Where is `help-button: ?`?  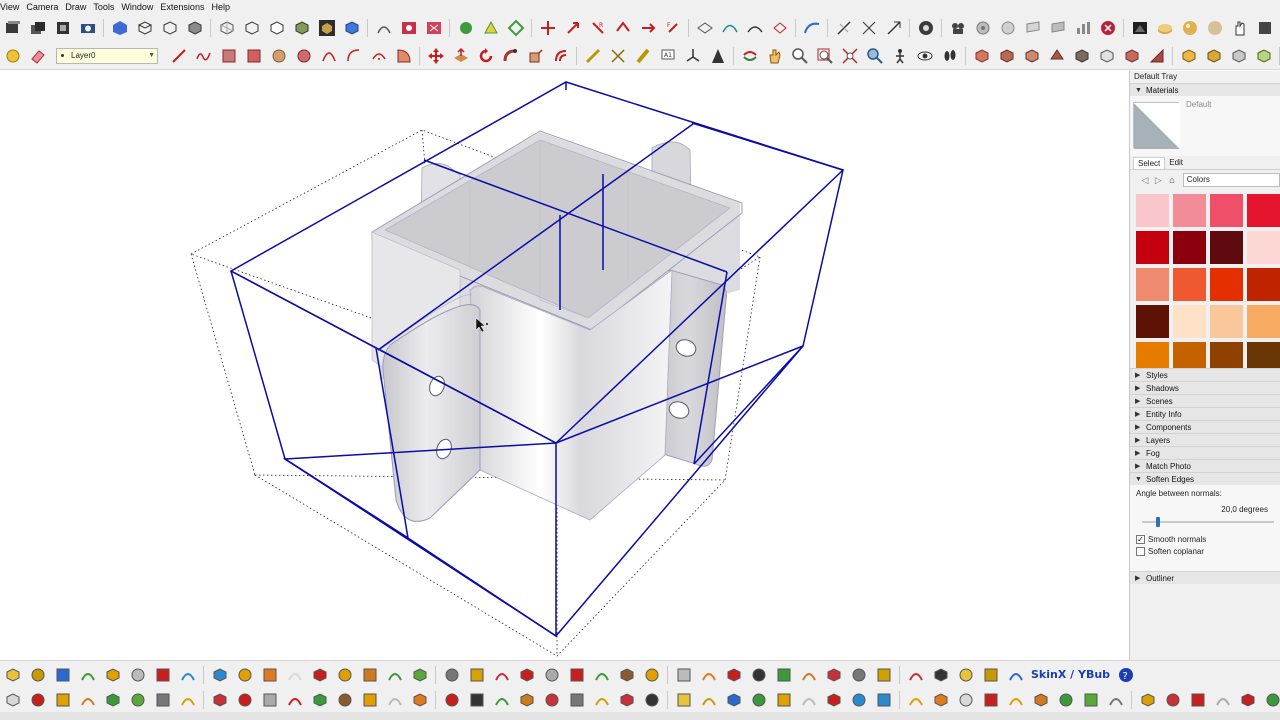 help-button: ? is located at coordinates (1126, 675).